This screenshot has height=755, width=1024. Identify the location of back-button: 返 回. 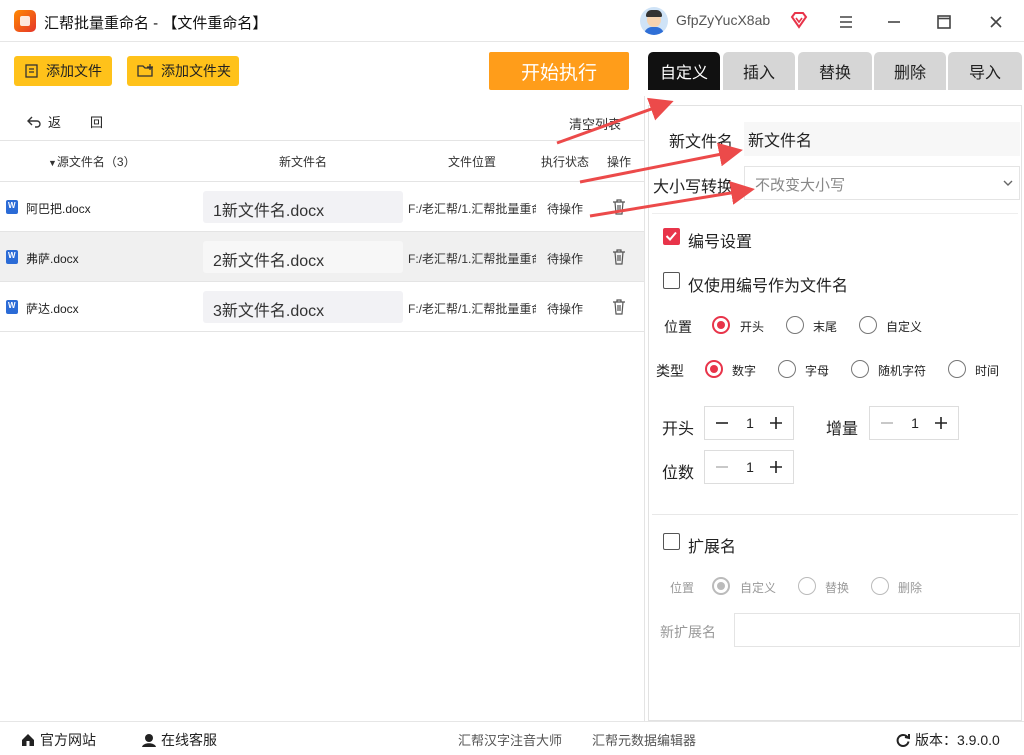
(68, 121).